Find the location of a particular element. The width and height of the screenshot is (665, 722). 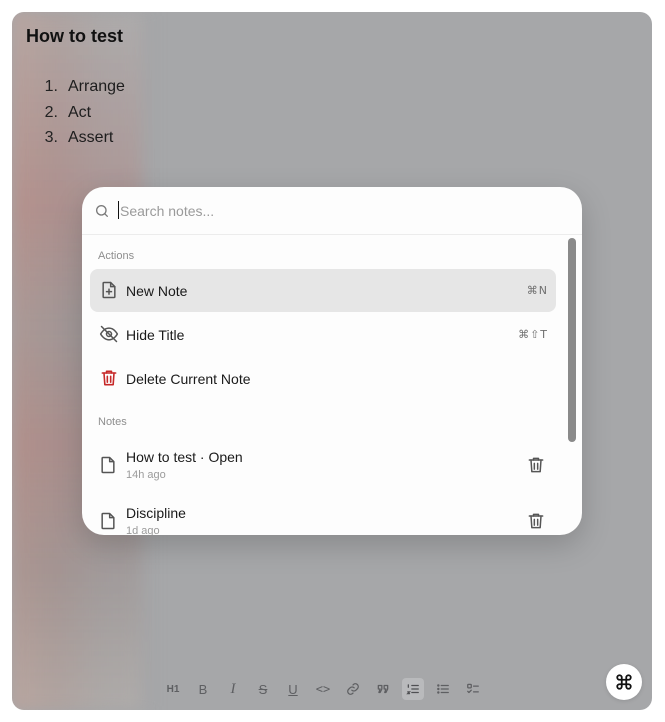

quote-button is located at coordinates (383, 689).